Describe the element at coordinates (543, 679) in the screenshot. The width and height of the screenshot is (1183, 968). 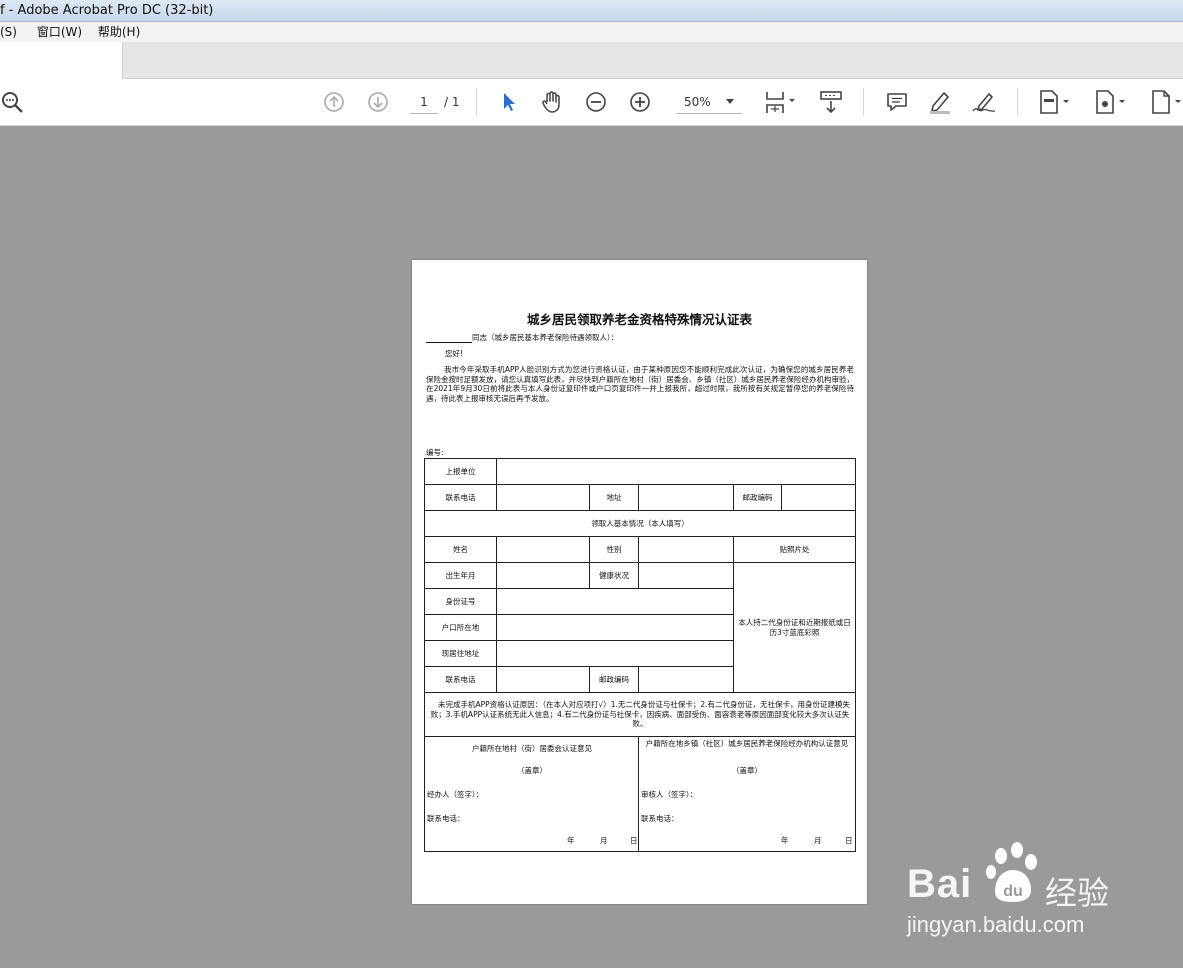
I see `phone2-field` at that location.